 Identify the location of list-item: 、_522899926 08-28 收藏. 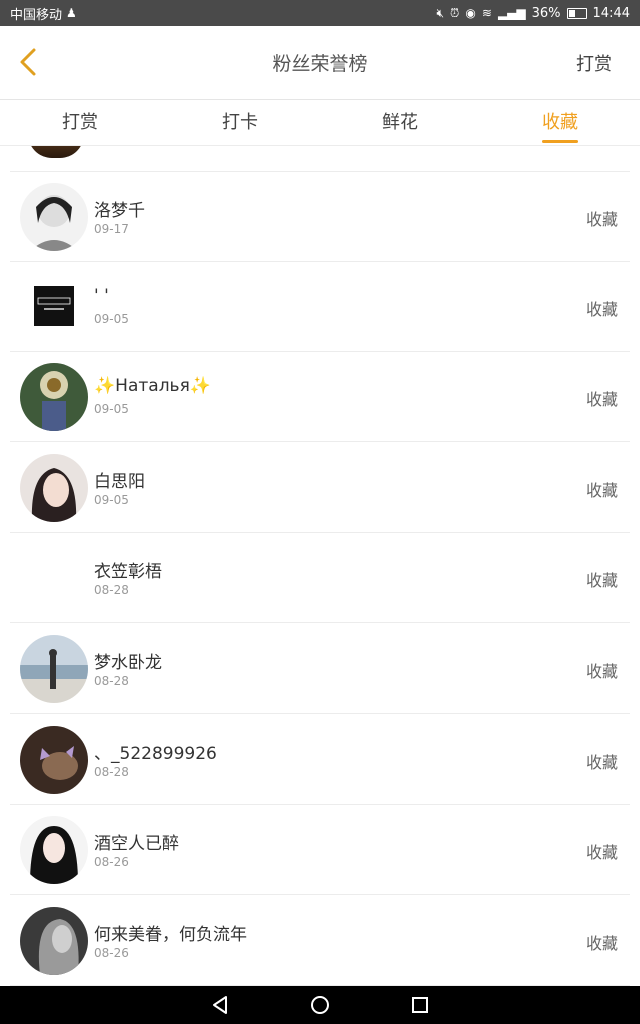
(320, 760).